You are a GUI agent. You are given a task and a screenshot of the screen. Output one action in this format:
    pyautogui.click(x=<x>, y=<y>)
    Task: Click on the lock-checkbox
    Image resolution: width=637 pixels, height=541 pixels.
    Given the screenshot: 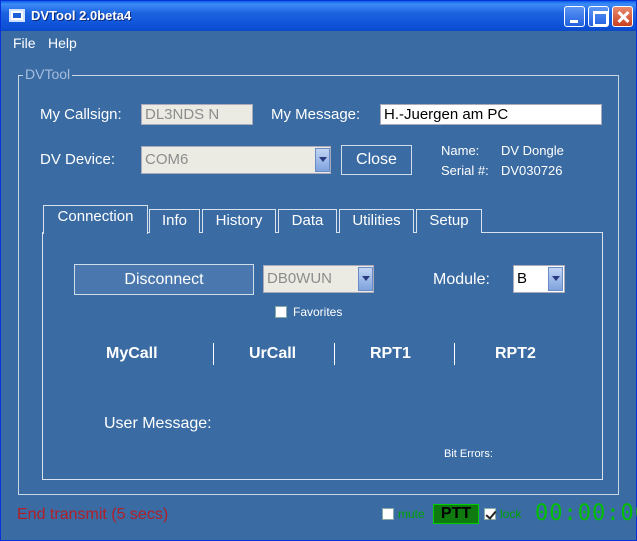 What is the action you would take?
    pyautogui.click(x=490, y=514)
    